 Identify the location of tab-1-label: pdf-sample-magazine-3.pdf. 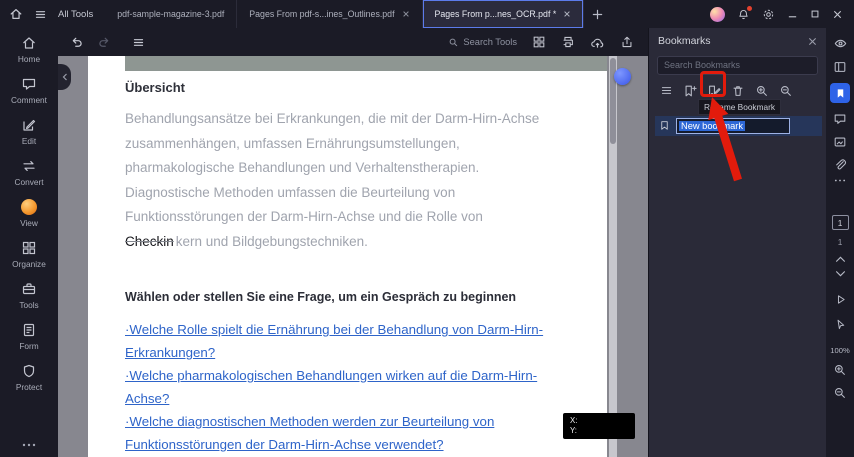
(171, 14).